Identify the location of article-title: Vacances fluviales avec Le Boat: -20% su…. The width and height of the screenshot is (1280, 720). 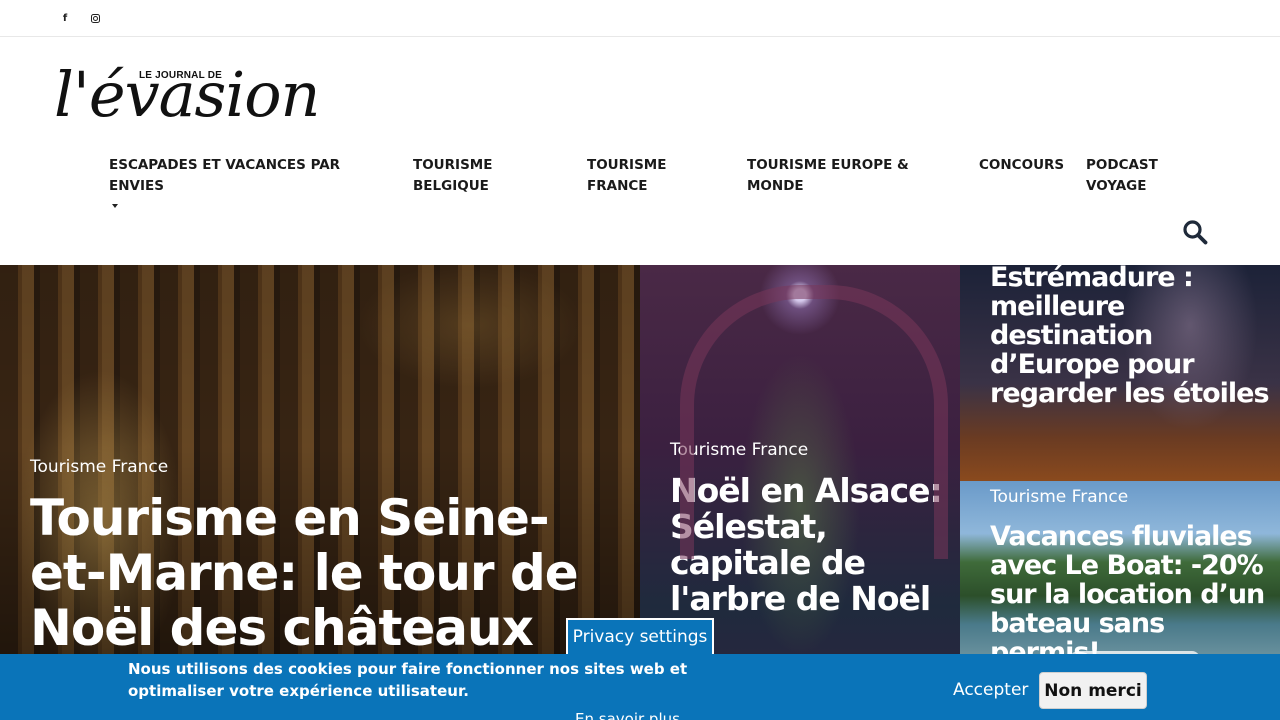
(1130, 594).